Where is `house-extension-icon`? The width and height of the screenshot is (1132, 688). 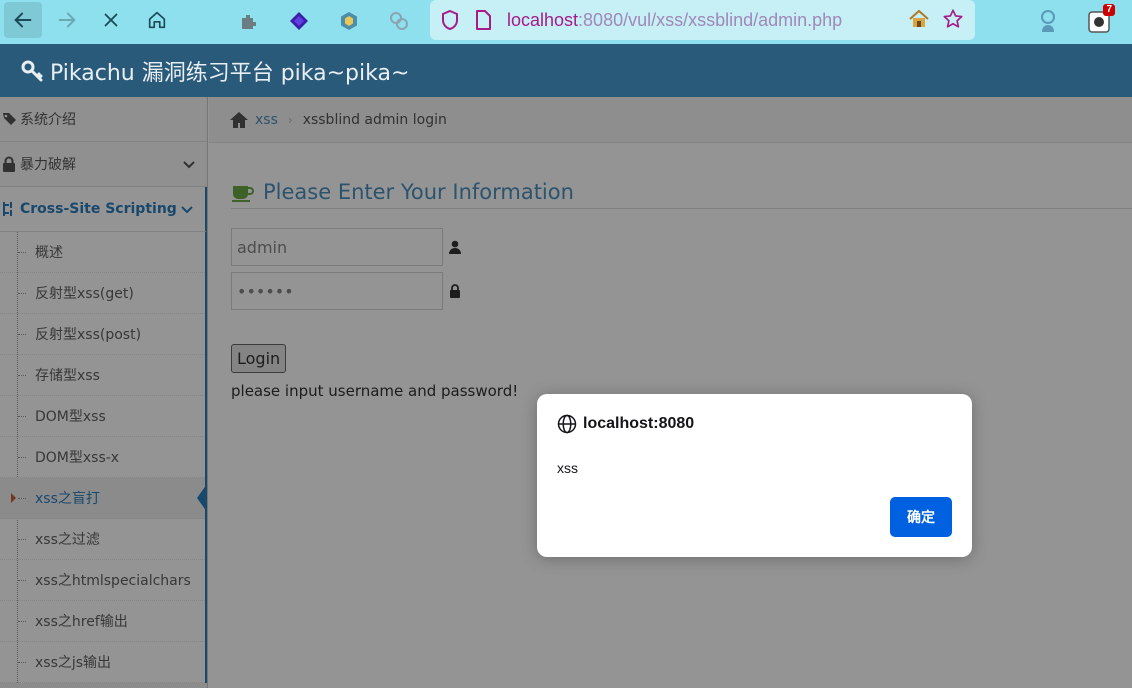
house-extension-icon is located at coordinates (919, 21).